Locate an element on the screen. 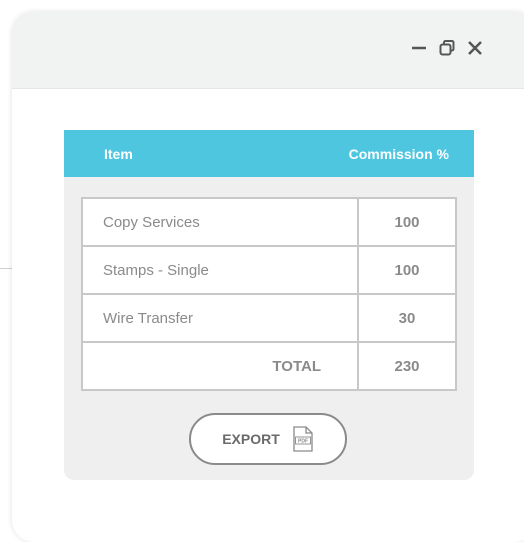  total-row: TOTAL 230 is located at coordinates (269, 366).